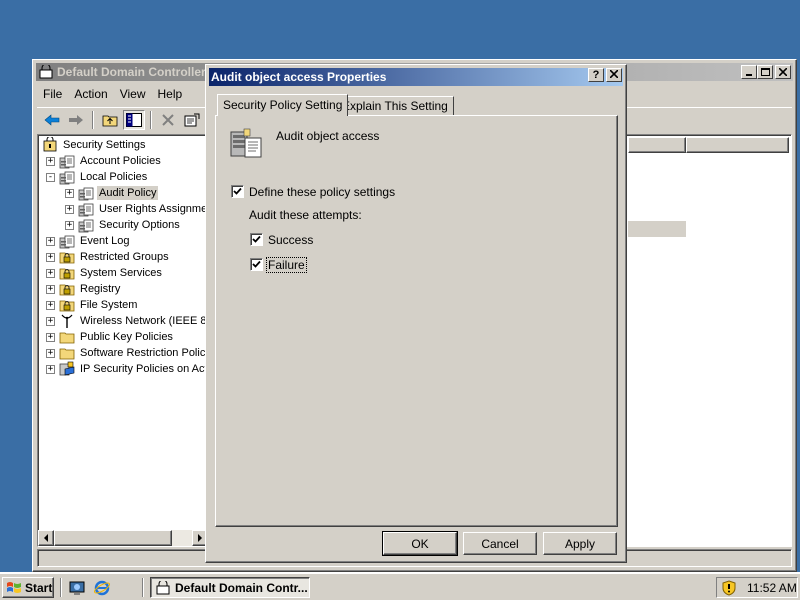 This screenshot has width=800, height=600. Describe the element at coordinates (749, 75) in the screenshot. I see `minimize-icon` at that location.